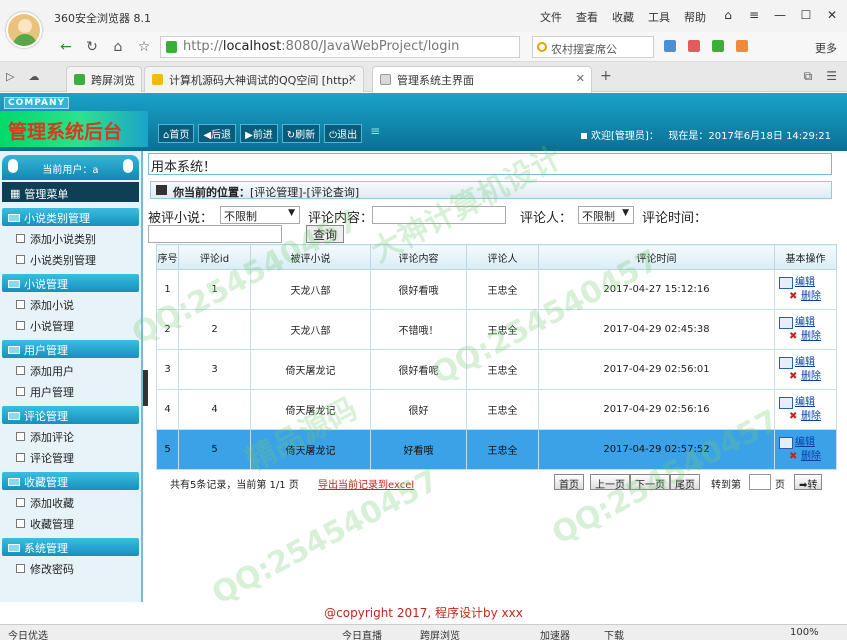 The image size is (847, 640). Describe the element at coordinates (70, 323) in the screenshot. I see `sidebar-item-novel-manage: 小说管理` at that location.